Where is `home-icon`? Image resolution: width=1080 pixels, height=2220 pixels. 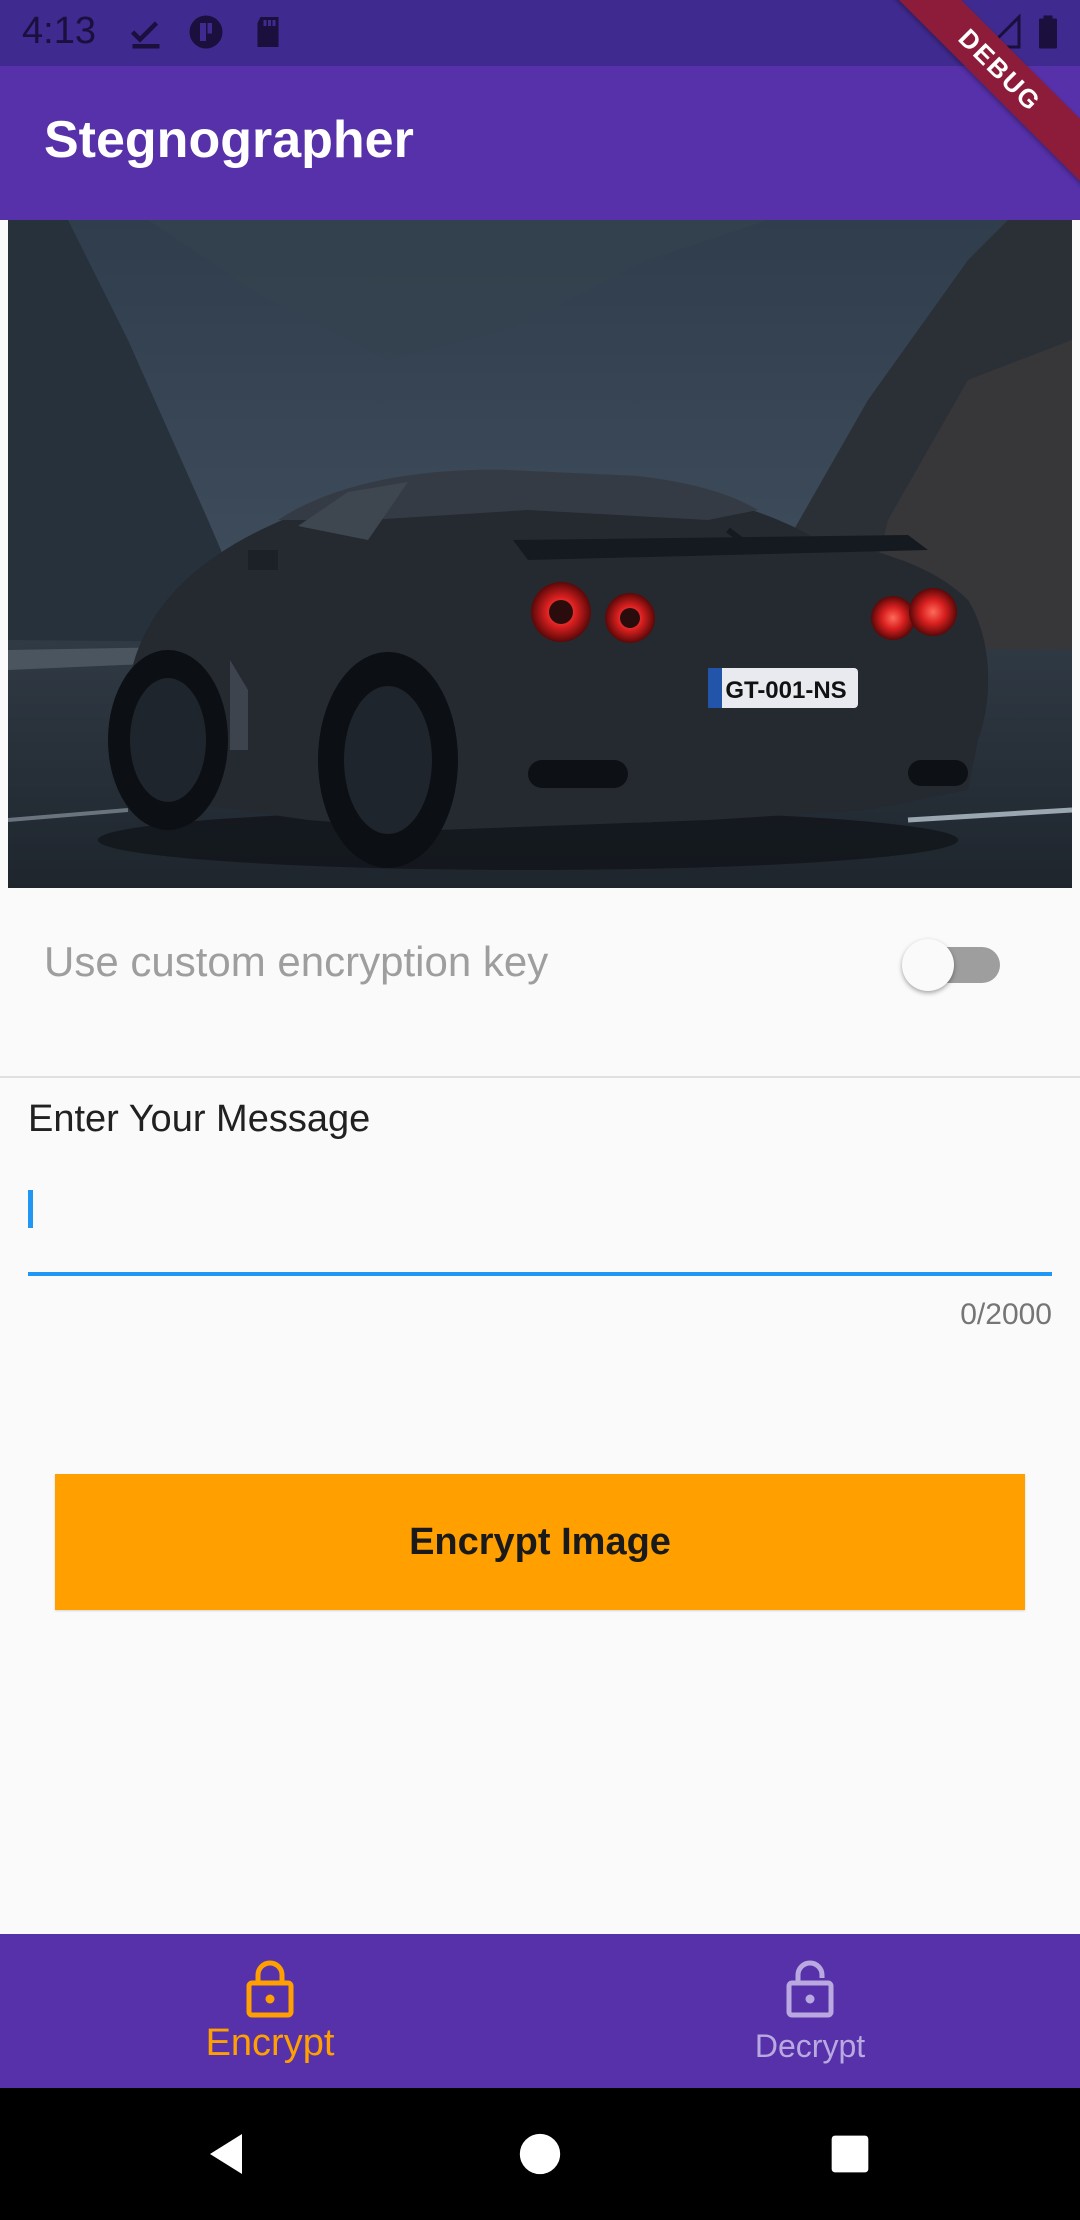 home-icon is located at coordinates (540, 2154).